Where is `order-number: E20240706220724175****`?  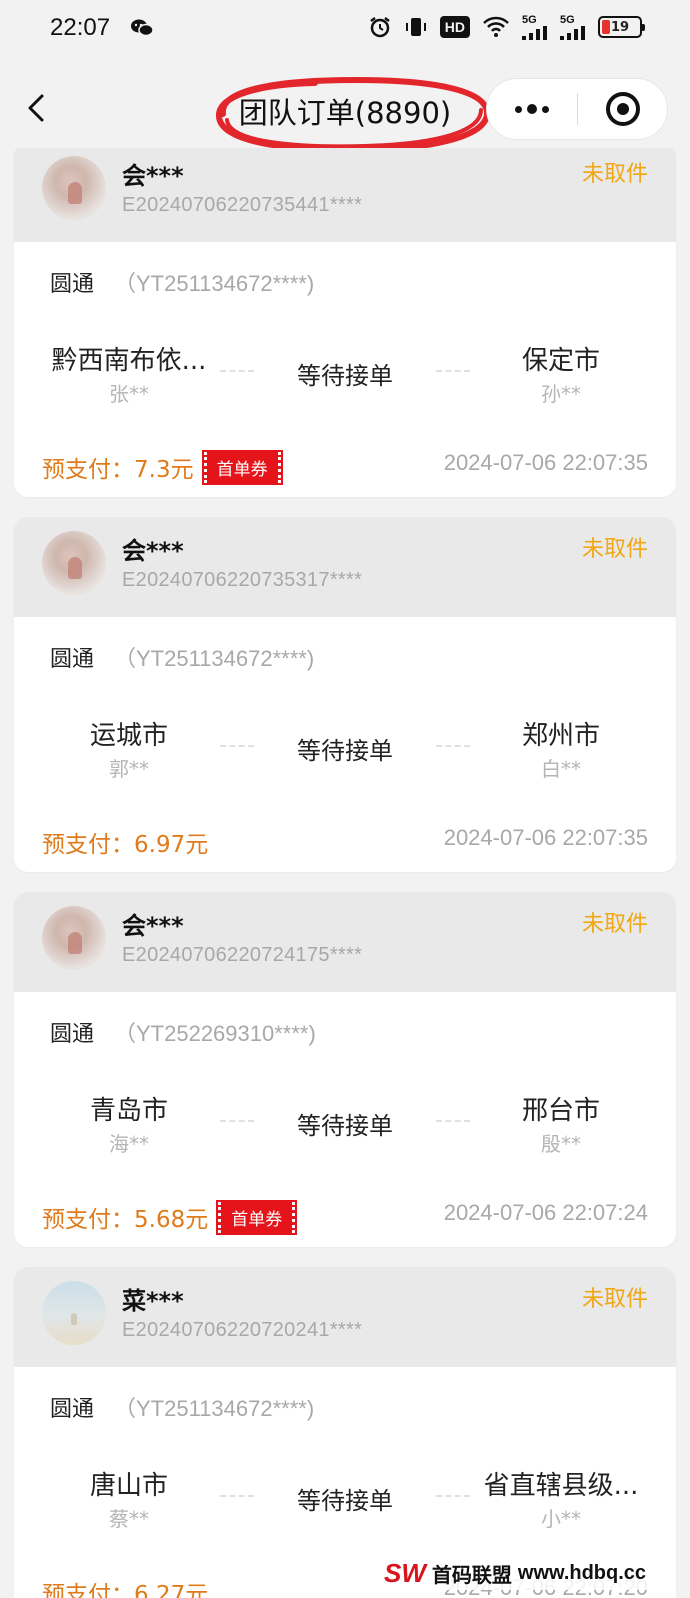 order-number: E20240706220724175**** is located at coordinates (242, 955).